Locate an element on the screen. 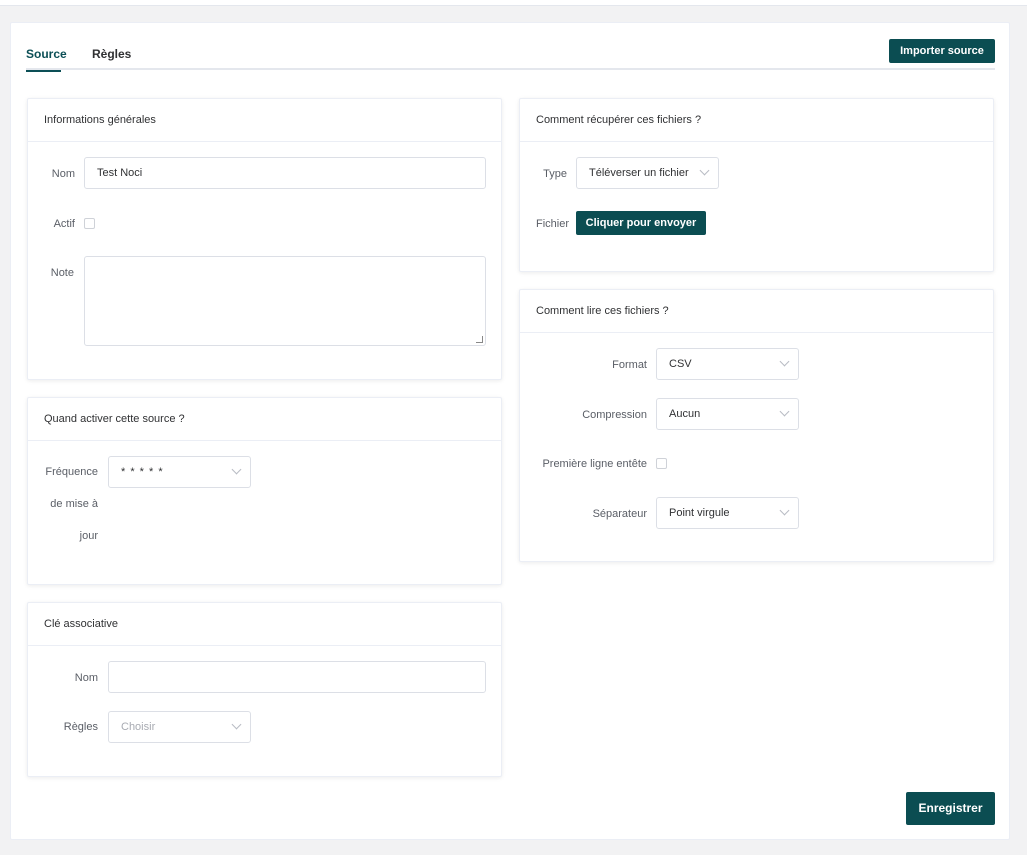 The image size is (1027, 855). frequency-label-line2: de mise à is located at coordinates (74, 504).